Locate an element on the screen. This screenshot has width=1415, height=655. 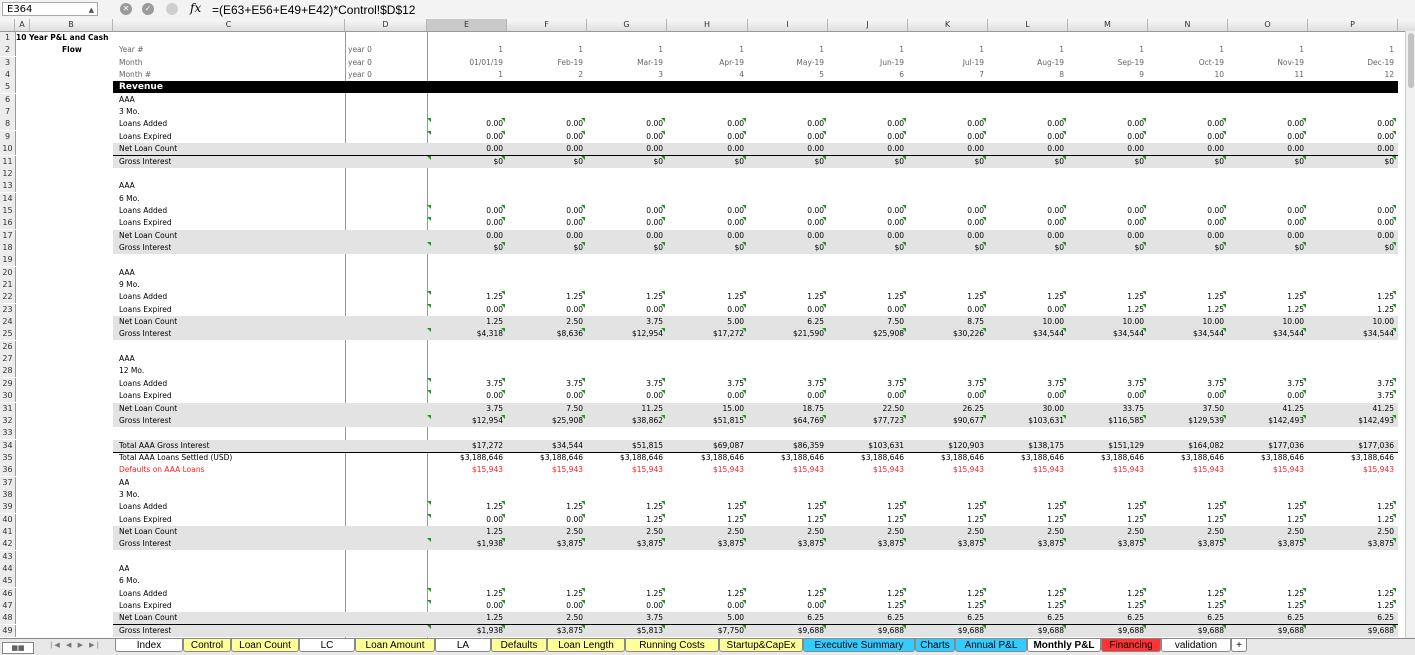
row-header: 20 is located at coordinates (8, 273).